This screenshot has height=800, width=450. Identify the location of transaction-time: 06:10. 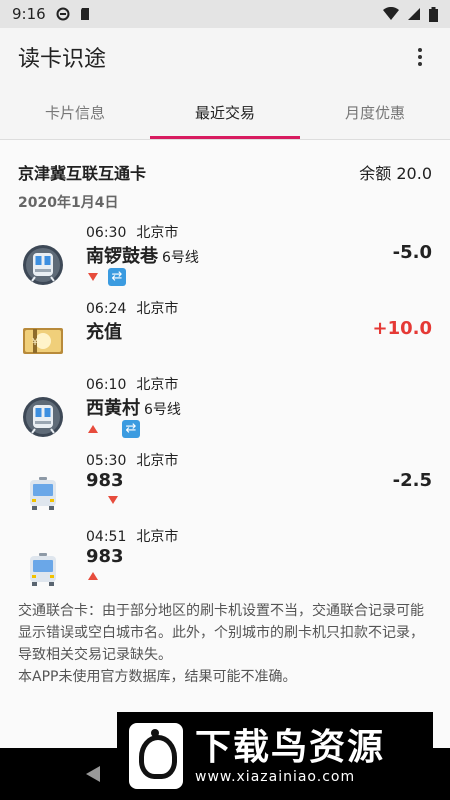
(106, 385).